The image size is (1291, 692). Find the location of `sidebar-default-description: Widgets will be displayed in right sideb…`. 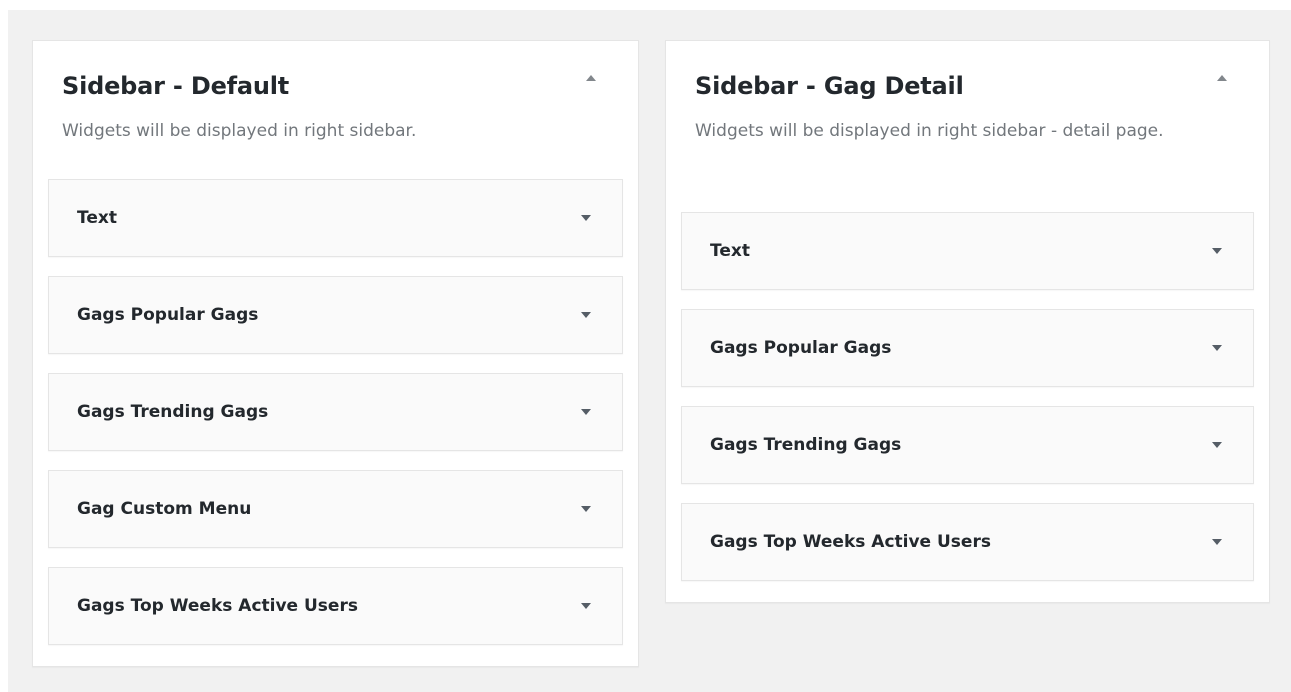

sidebar-default-description: Widgets will be displayed in right sideb… is located at coordinates (239, 131).